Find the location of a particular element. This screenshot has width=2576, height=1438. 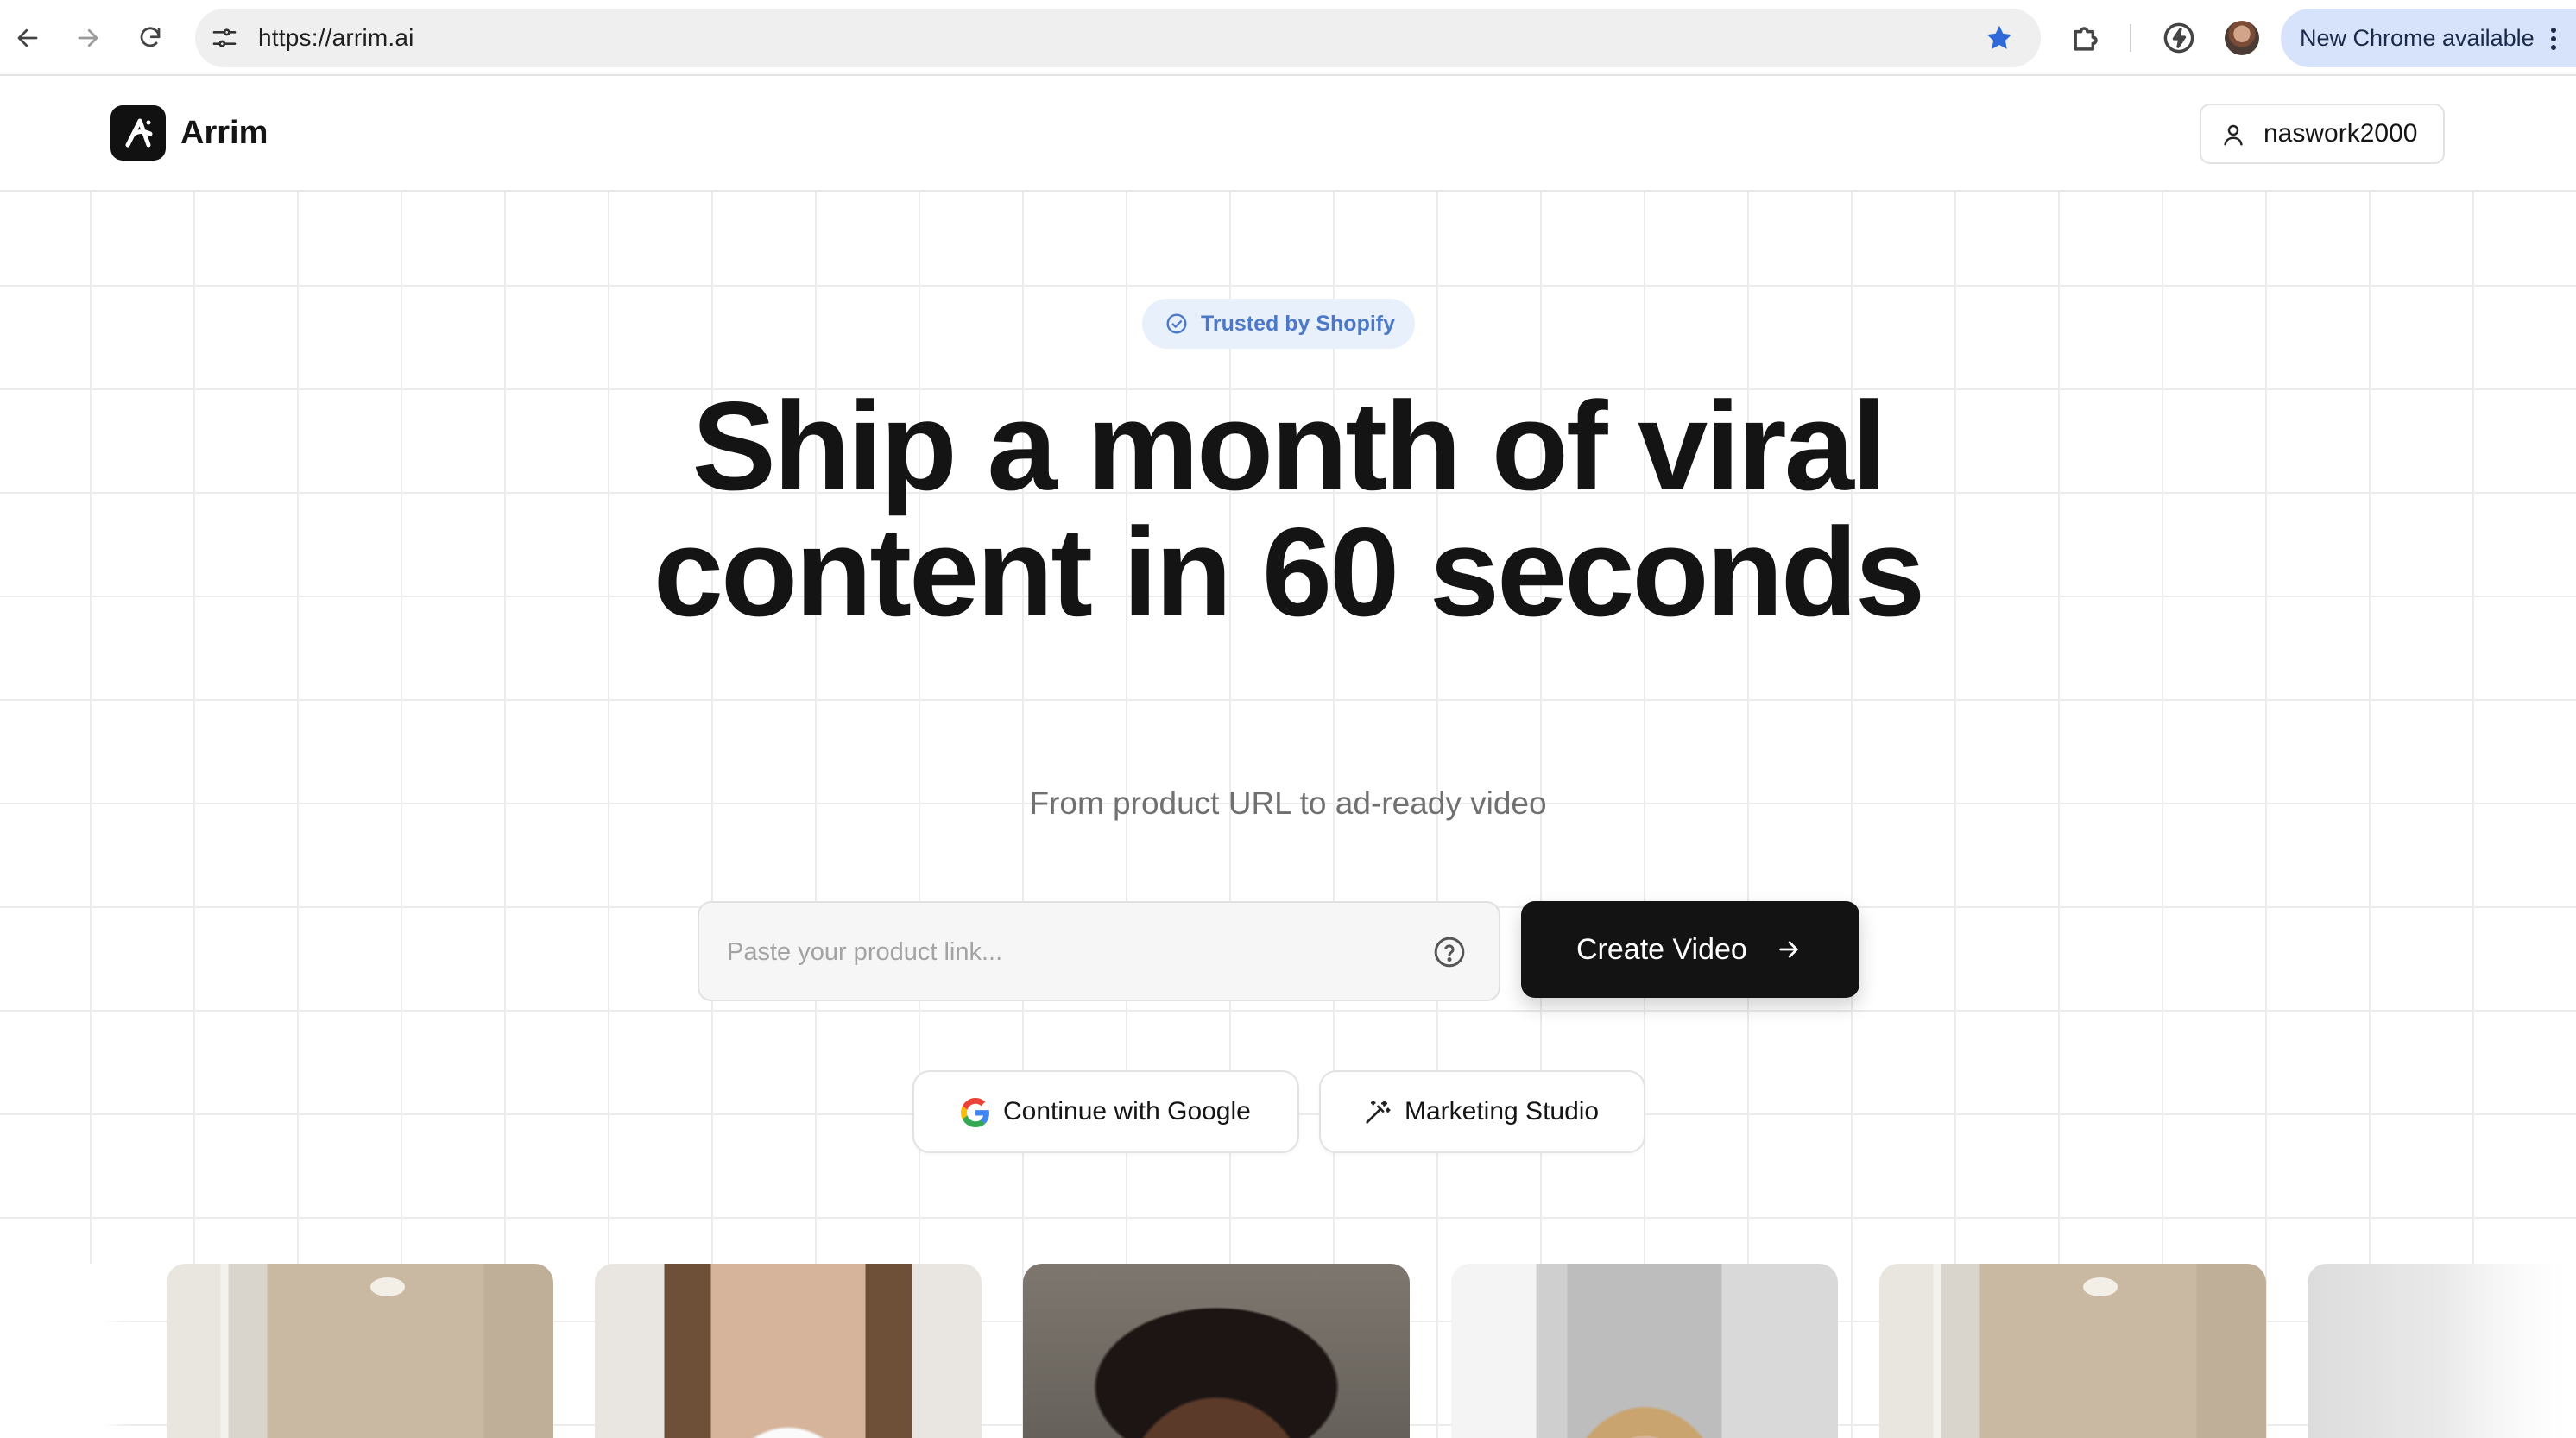

arrim-logo-icon is located at coordinates (138, 133).